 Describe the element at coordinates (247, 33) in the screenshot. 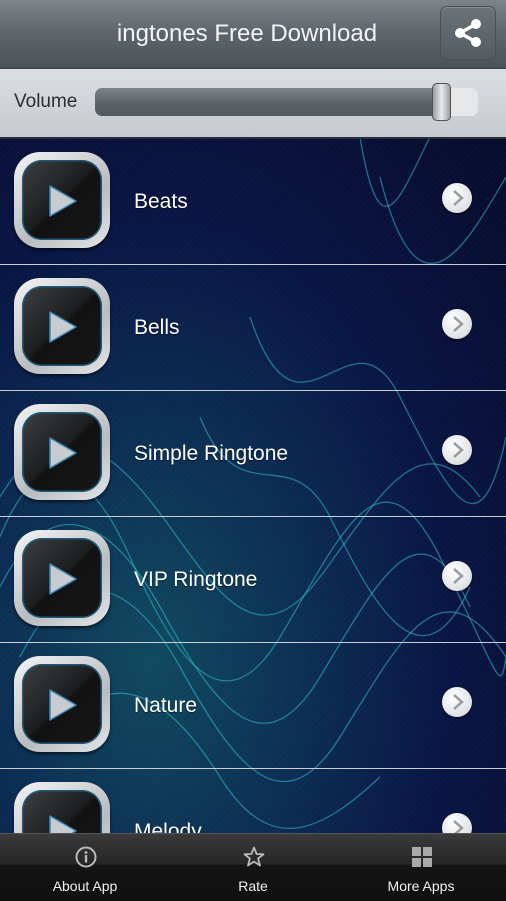

I see `app-title: ingtones Free Download` at that location.